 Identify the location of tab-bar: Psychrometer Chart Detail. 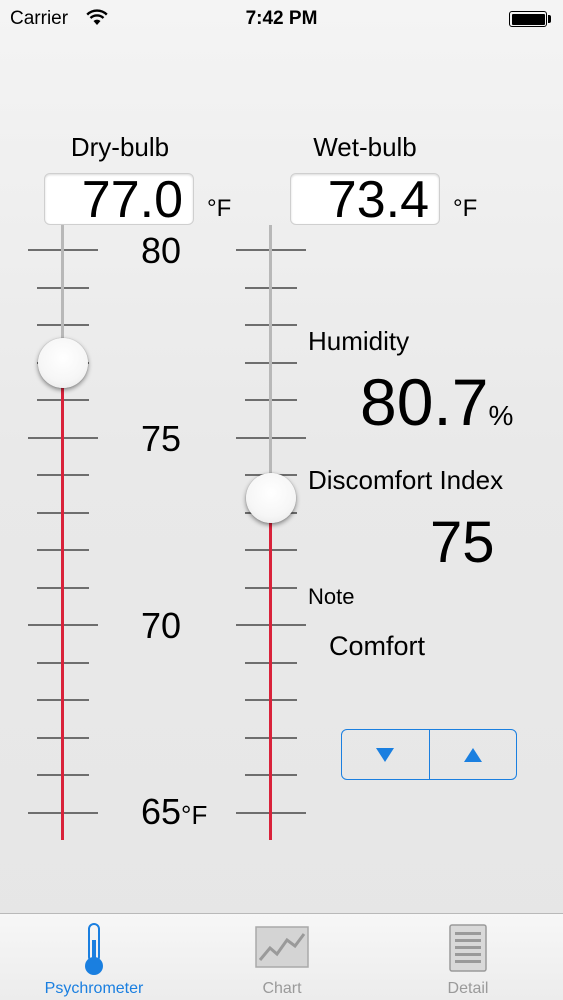
(281, 956).